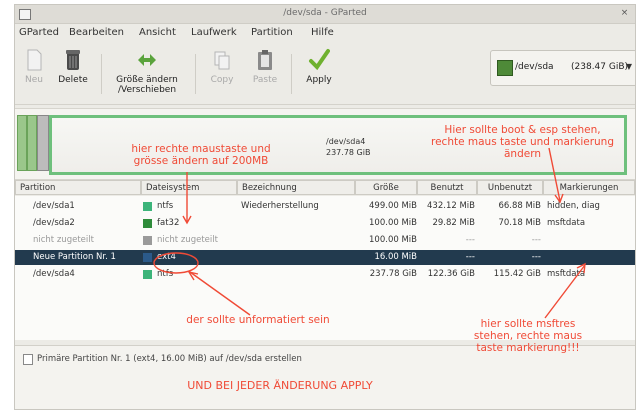 The width and height of the screenshot is (638, 415). What do you see at coordinates (73, 60) in the screenshot?
I see `delete-icon` at bounding box center [73, 60].